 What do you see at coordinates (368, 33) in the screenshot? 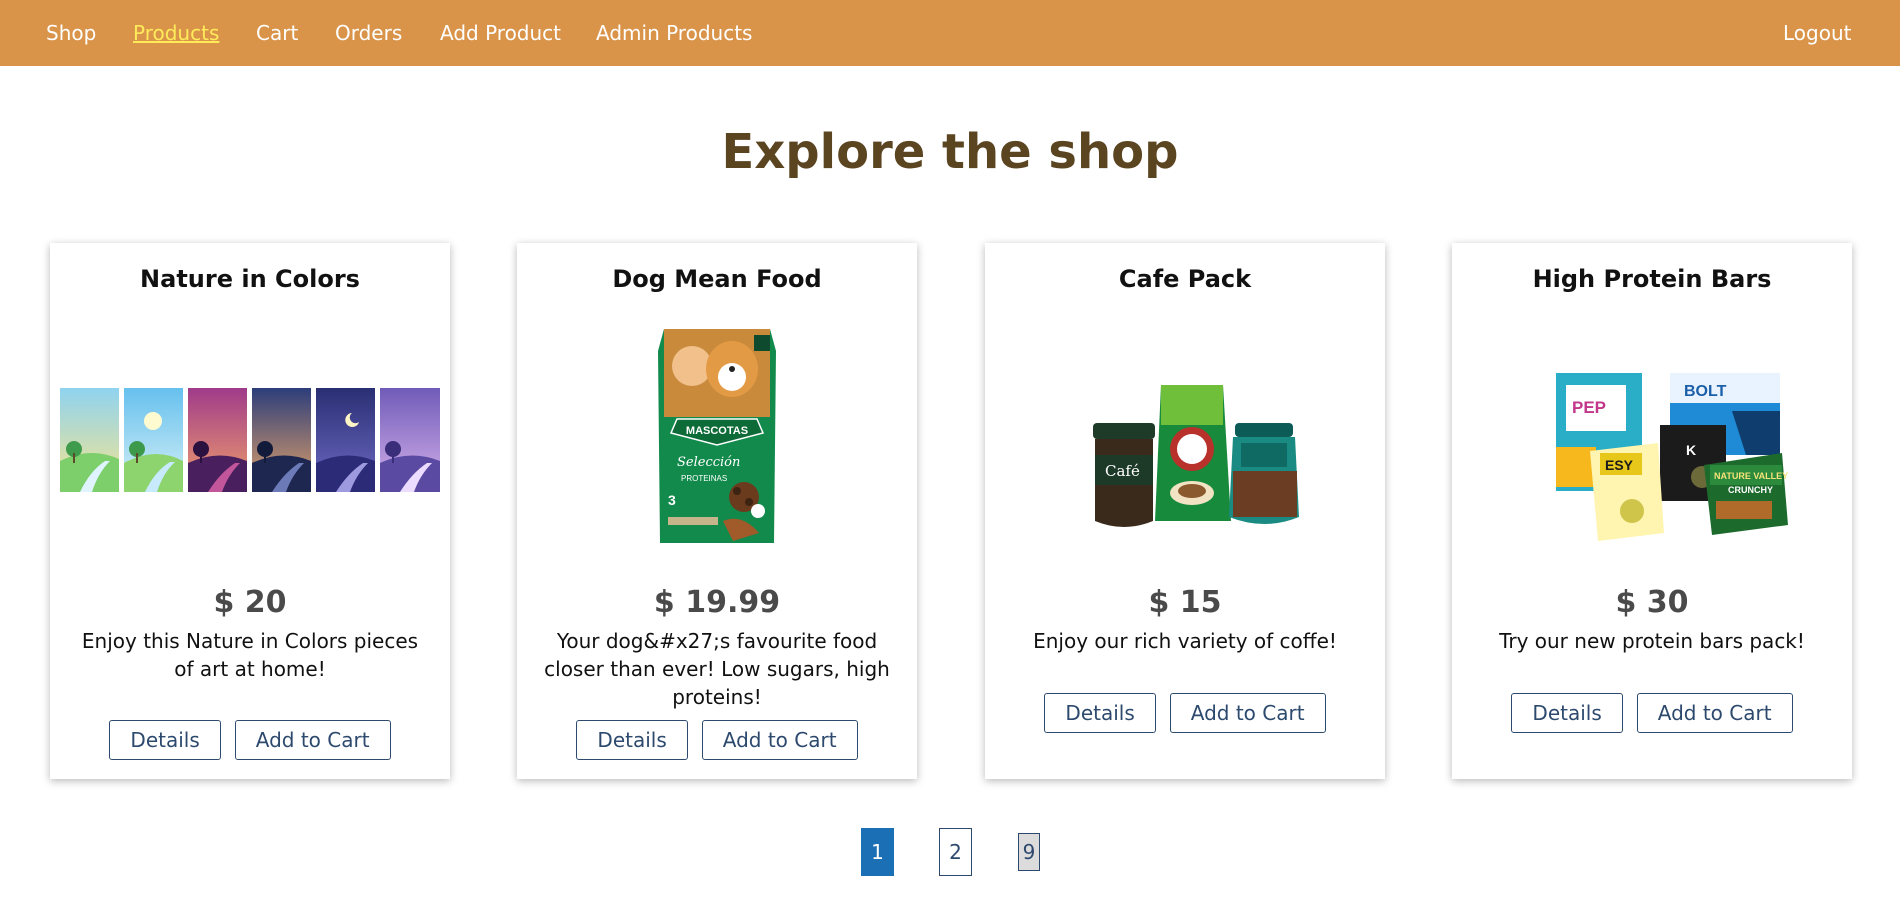
I see `nav-orders: Orders` at bounding box center [368, 33].